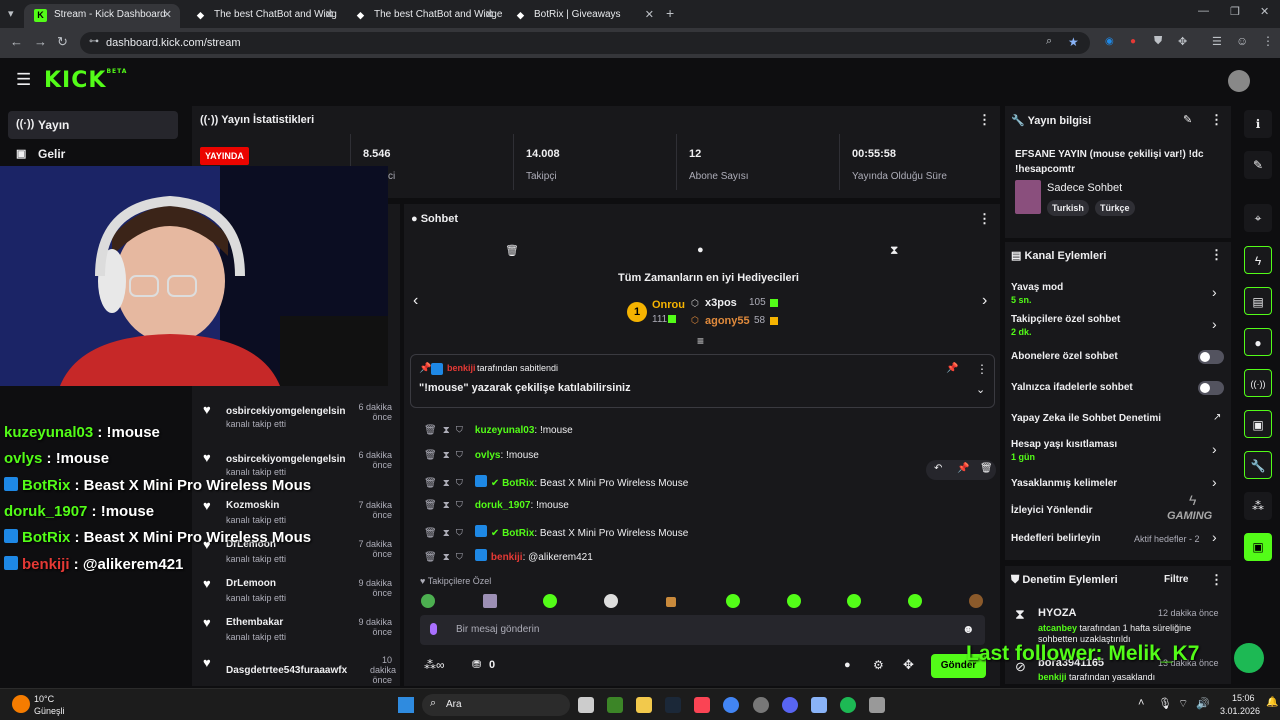  Describe the element at coordinates (700, 341) in the screenshot. I see `collapse-icon: ≡` at that location.